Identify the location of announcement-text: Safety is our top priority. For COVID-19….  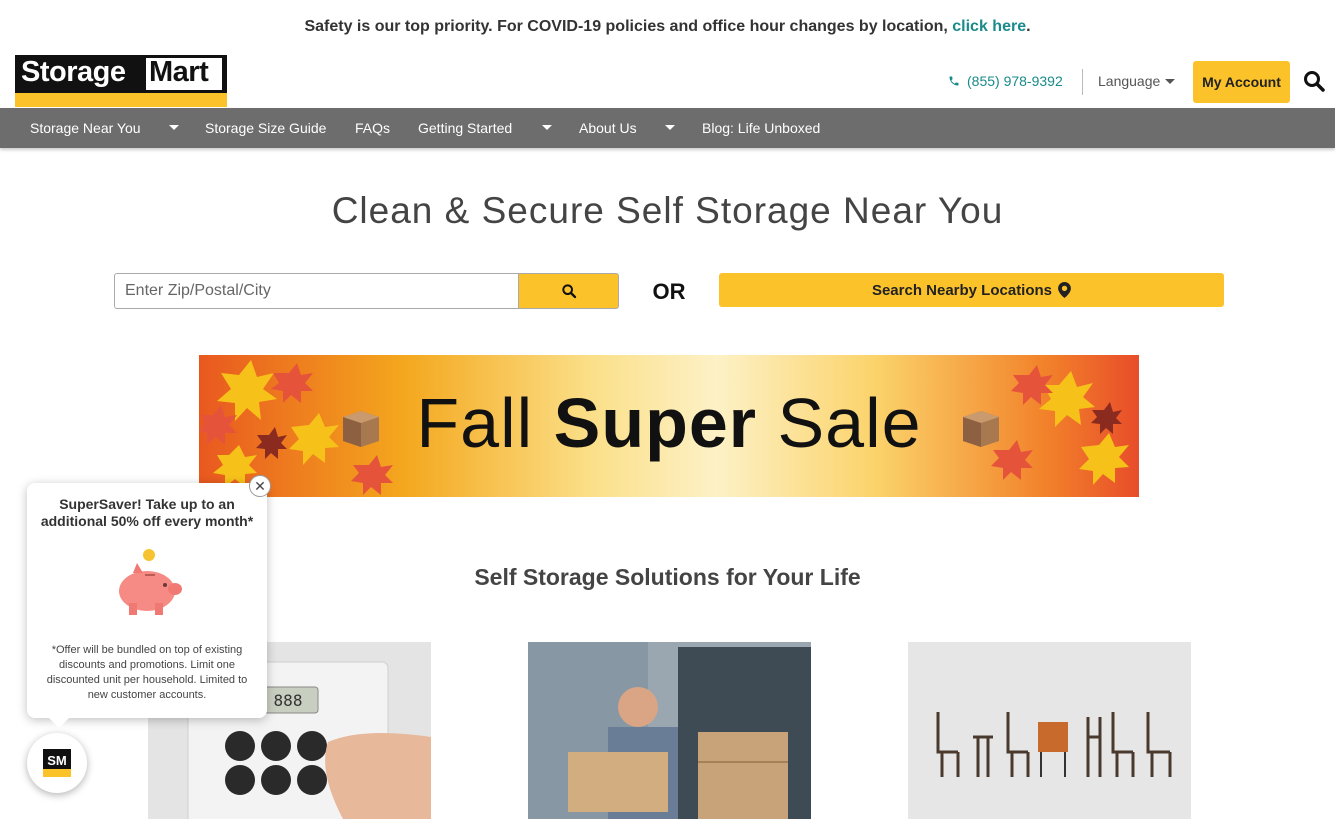
(628, 26).